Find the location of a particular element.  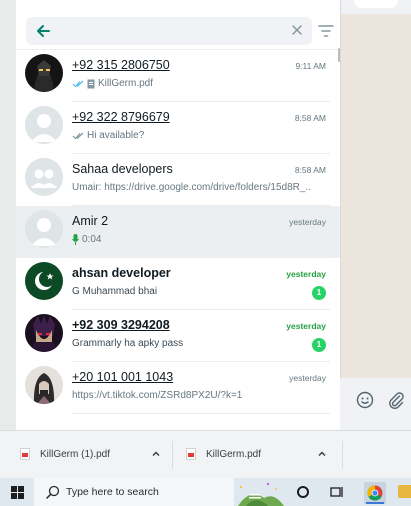

chat-name: ahsan developer is located at coordinates (121, 273).